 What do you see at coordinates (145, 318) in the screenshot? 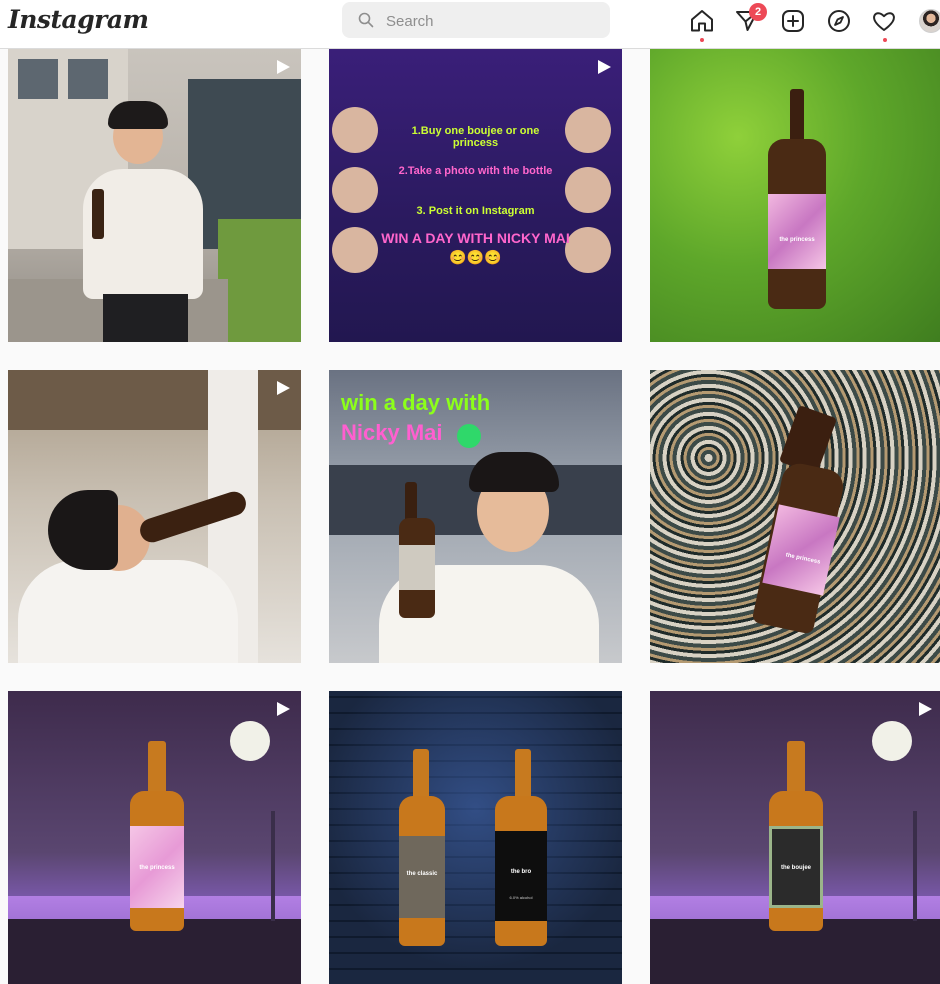
I see `person-trousers` at bounding box center [145, 318].